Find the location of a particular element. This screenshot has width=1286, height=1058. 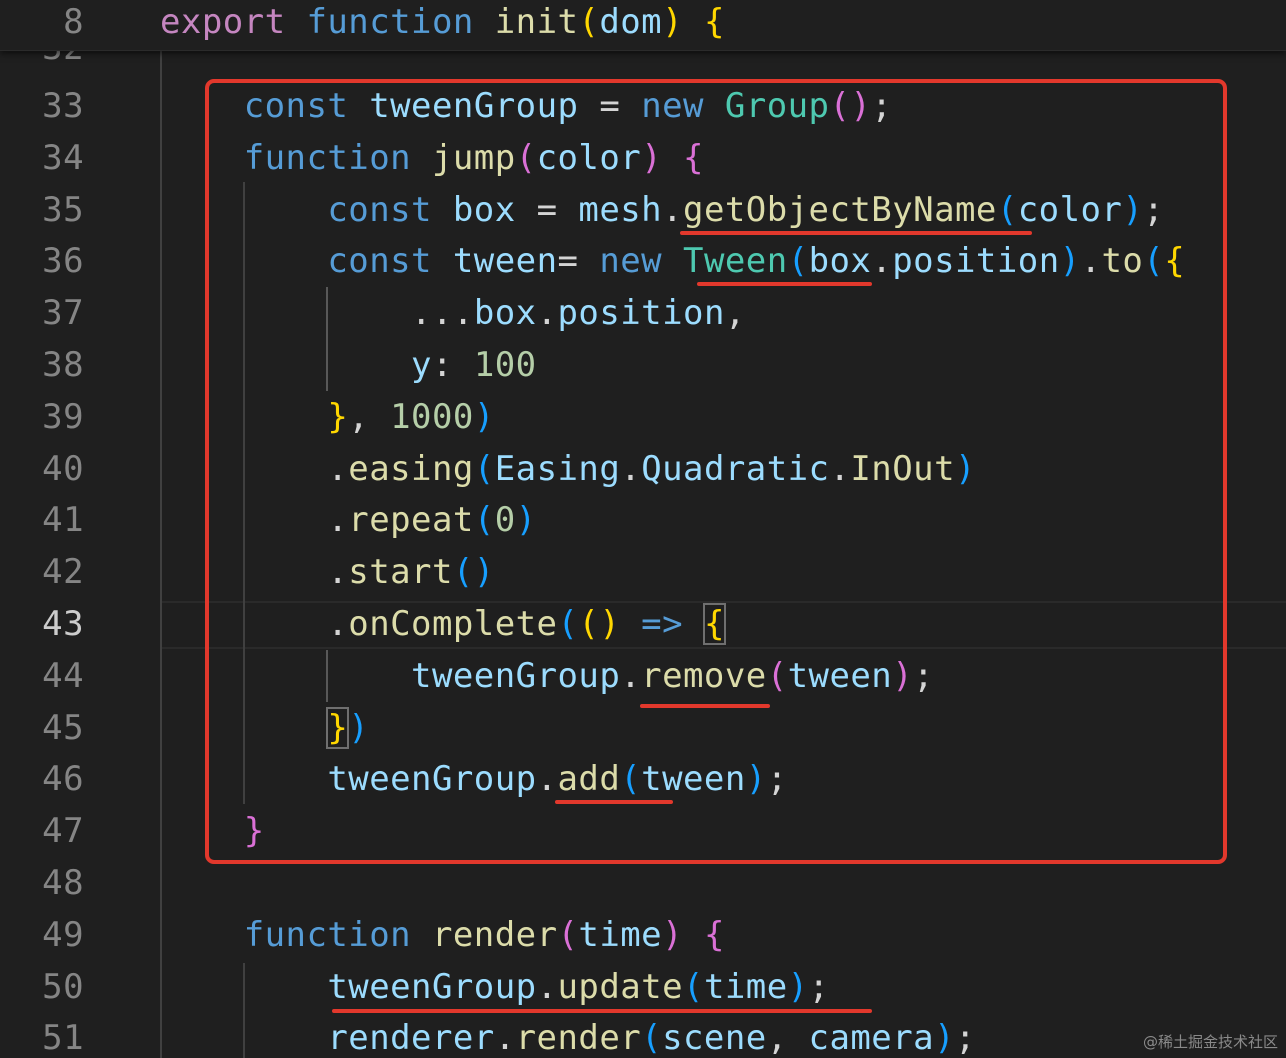

line-number: 41 is located at coordinates (63, 520).